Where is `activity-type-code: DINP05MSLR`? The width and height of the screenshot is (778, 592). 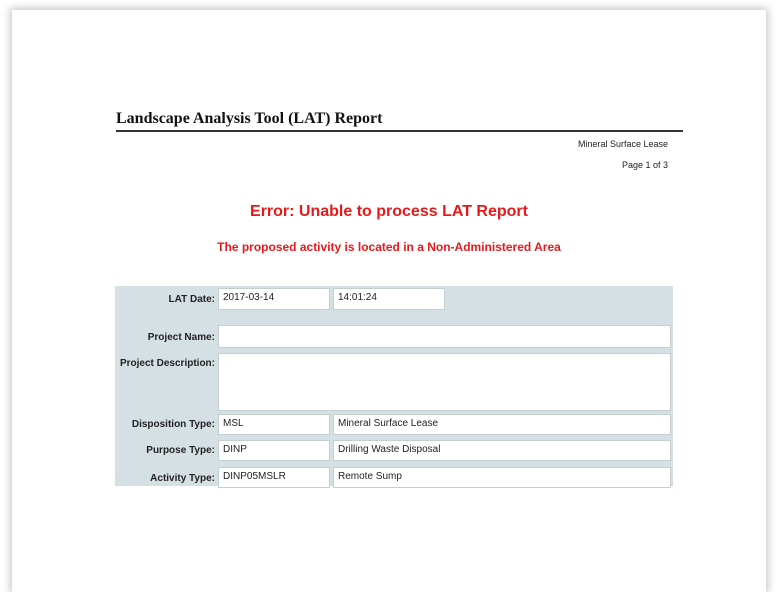
activity-type-code: DINP05MSLR is located at coordinates (274, 477).